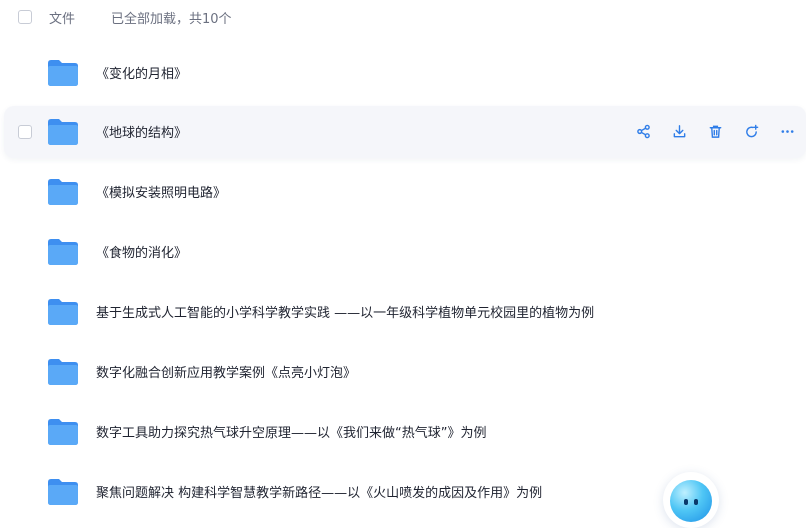 The image size is (806, 528). I want to click on ai-assistant-button, so click(691, 500).